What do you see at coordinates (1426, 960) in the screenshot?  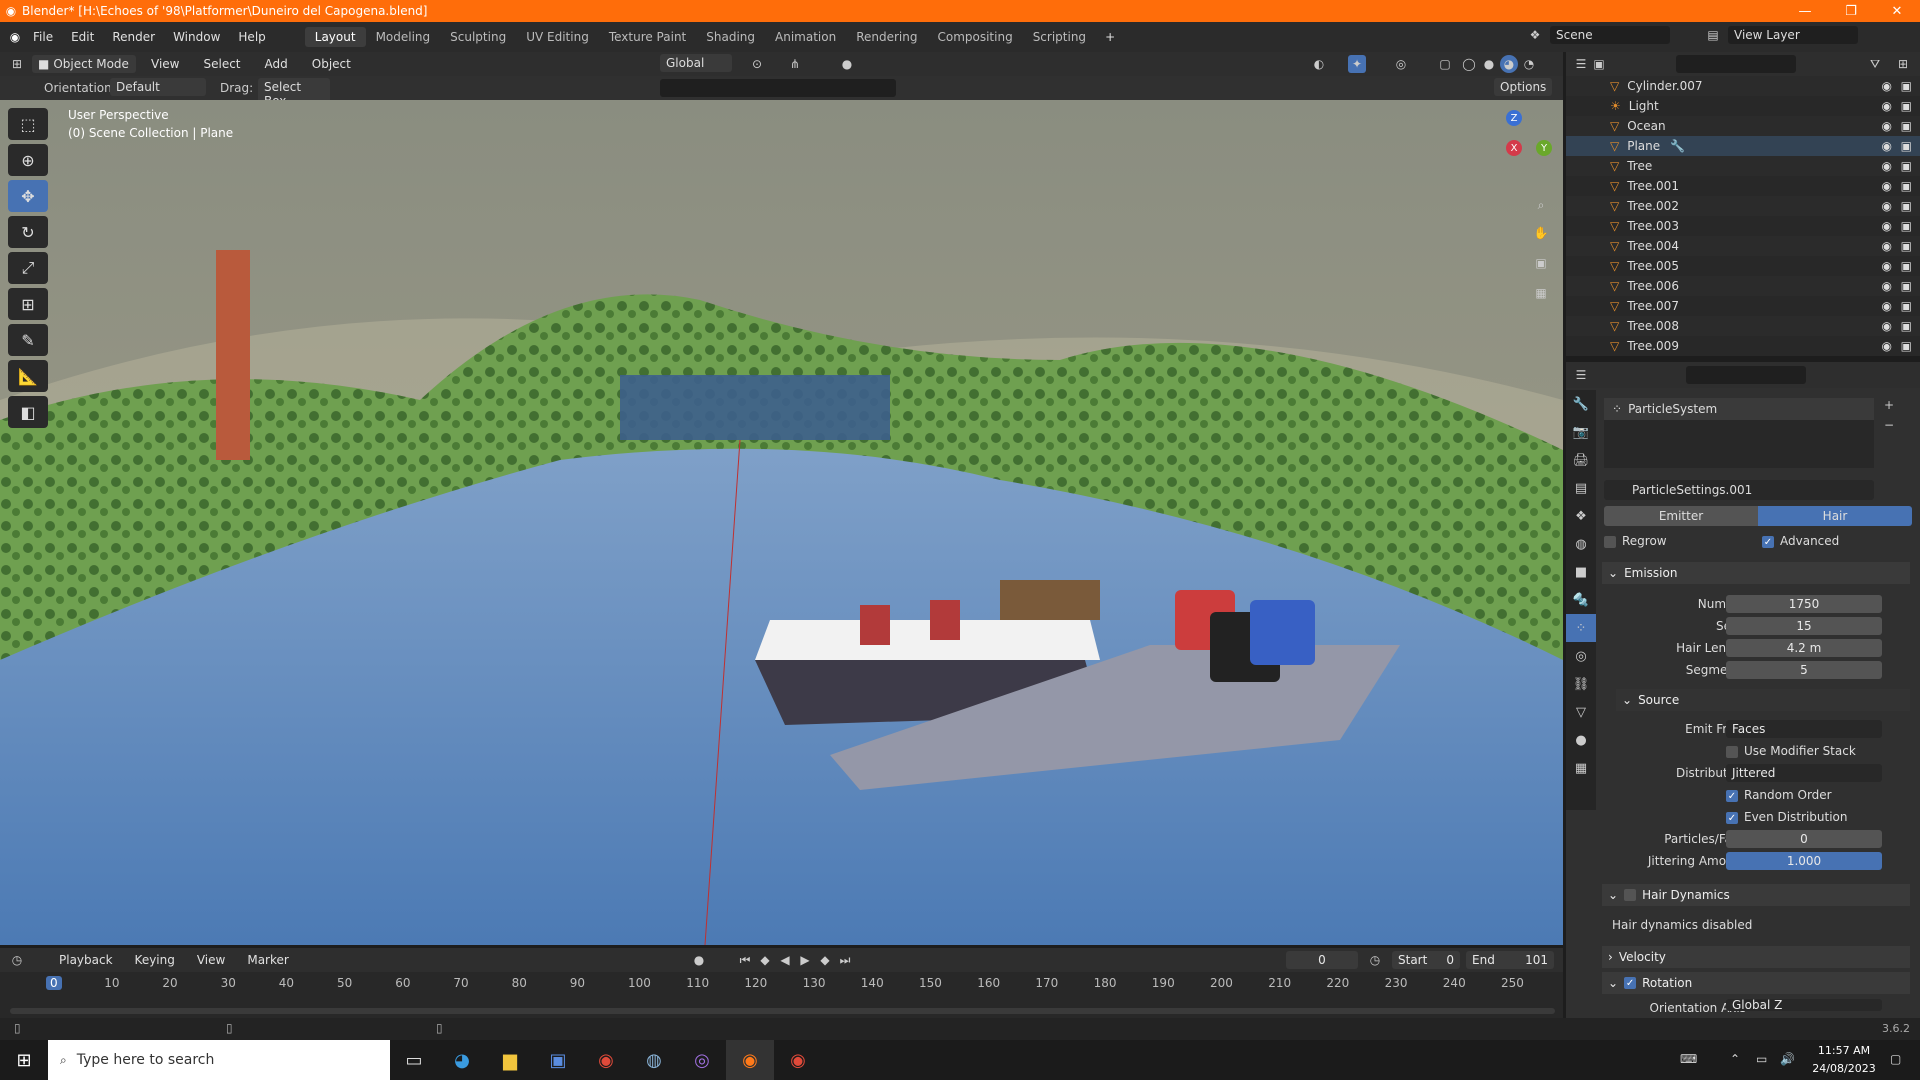 I see `start-frame-field: Start 0` at bounding box center [1426, 960].